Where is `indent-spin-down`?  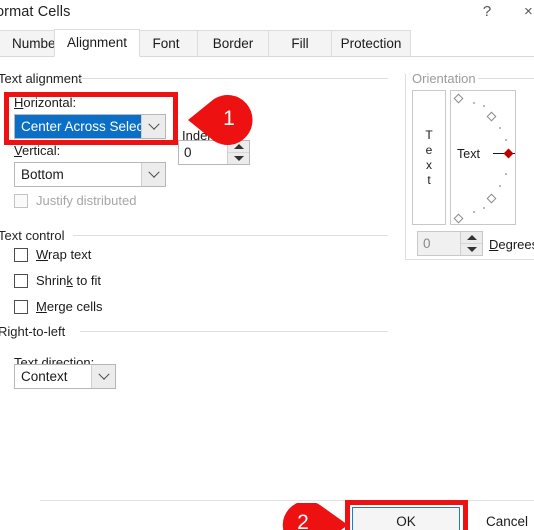
indent-spin-down is located at coordinates (238, 158).